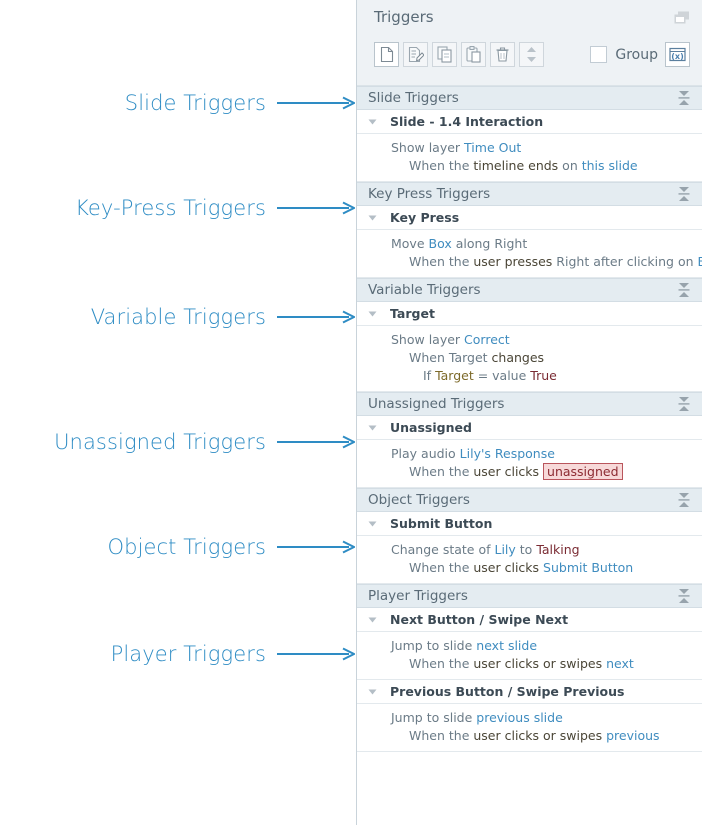 This screenshot has height=825, width=702. I want to click on trigger-section-header: Player Triggers, so click(529, 596).